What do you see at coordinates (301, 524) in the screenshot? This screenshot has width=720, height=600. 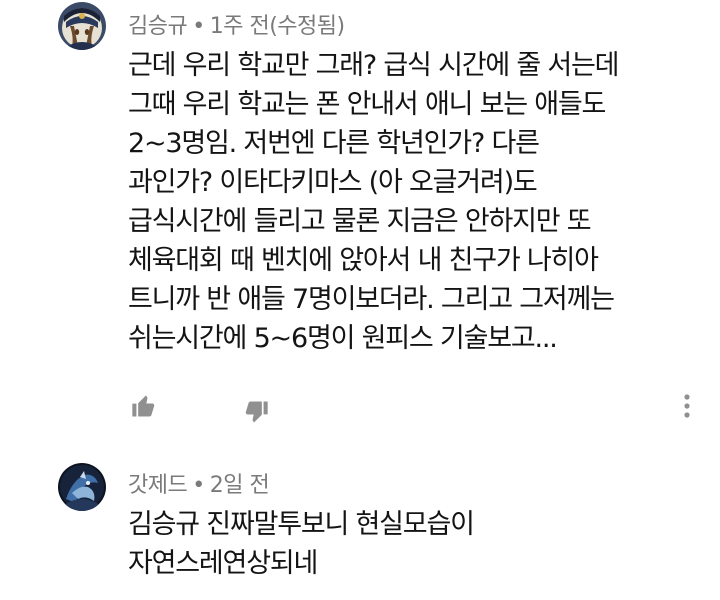 I see `comment-text-line: 김승규 진짜말투보니 현실모습이` at bounding box center [301, 524].